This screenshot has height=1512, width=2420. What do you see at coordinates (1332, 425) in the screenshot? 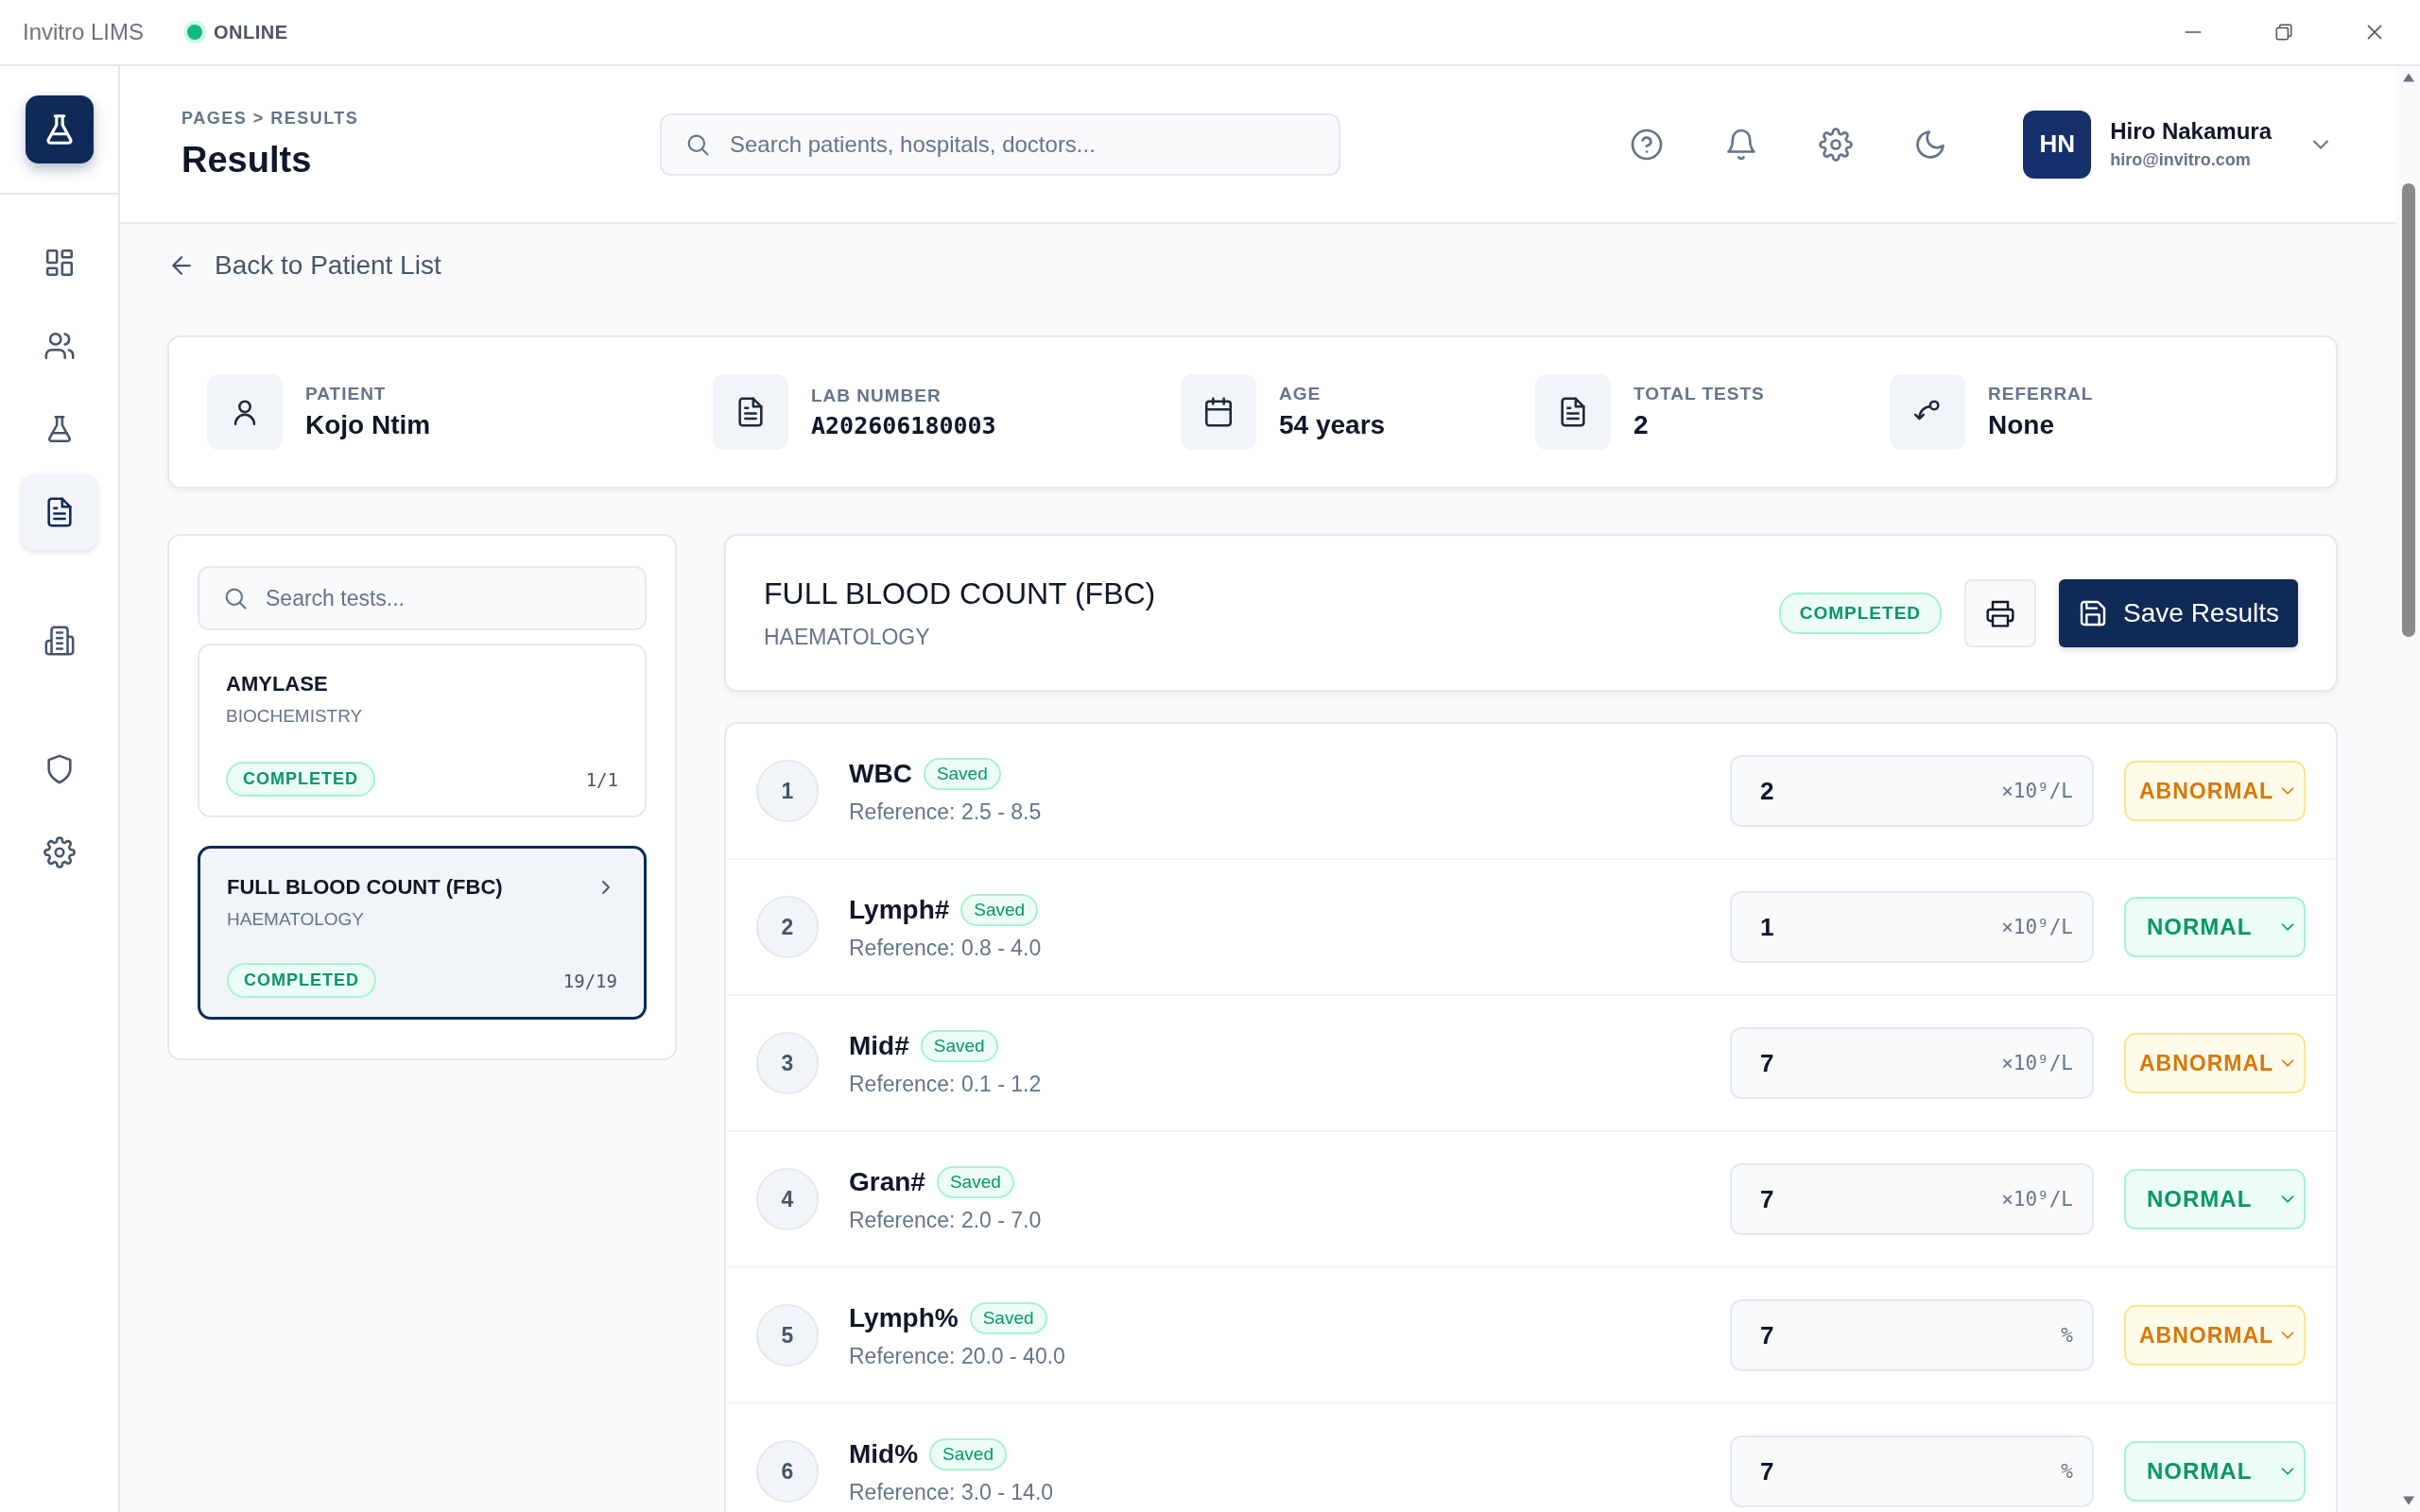
I see `field-value: 54 years` at bounding box center [1332, 425].